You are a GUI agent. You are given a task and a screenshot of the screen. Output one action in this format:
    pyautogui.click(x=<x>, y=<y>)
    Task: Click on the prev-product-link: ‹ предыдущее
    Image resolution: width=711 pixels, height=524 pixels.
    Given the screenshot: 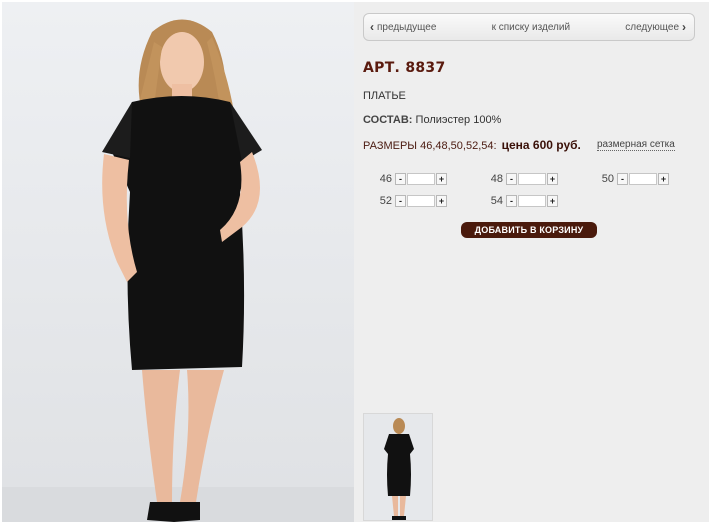 What is the action you would take?
    pyautogui.click(x=403, y=27)
    